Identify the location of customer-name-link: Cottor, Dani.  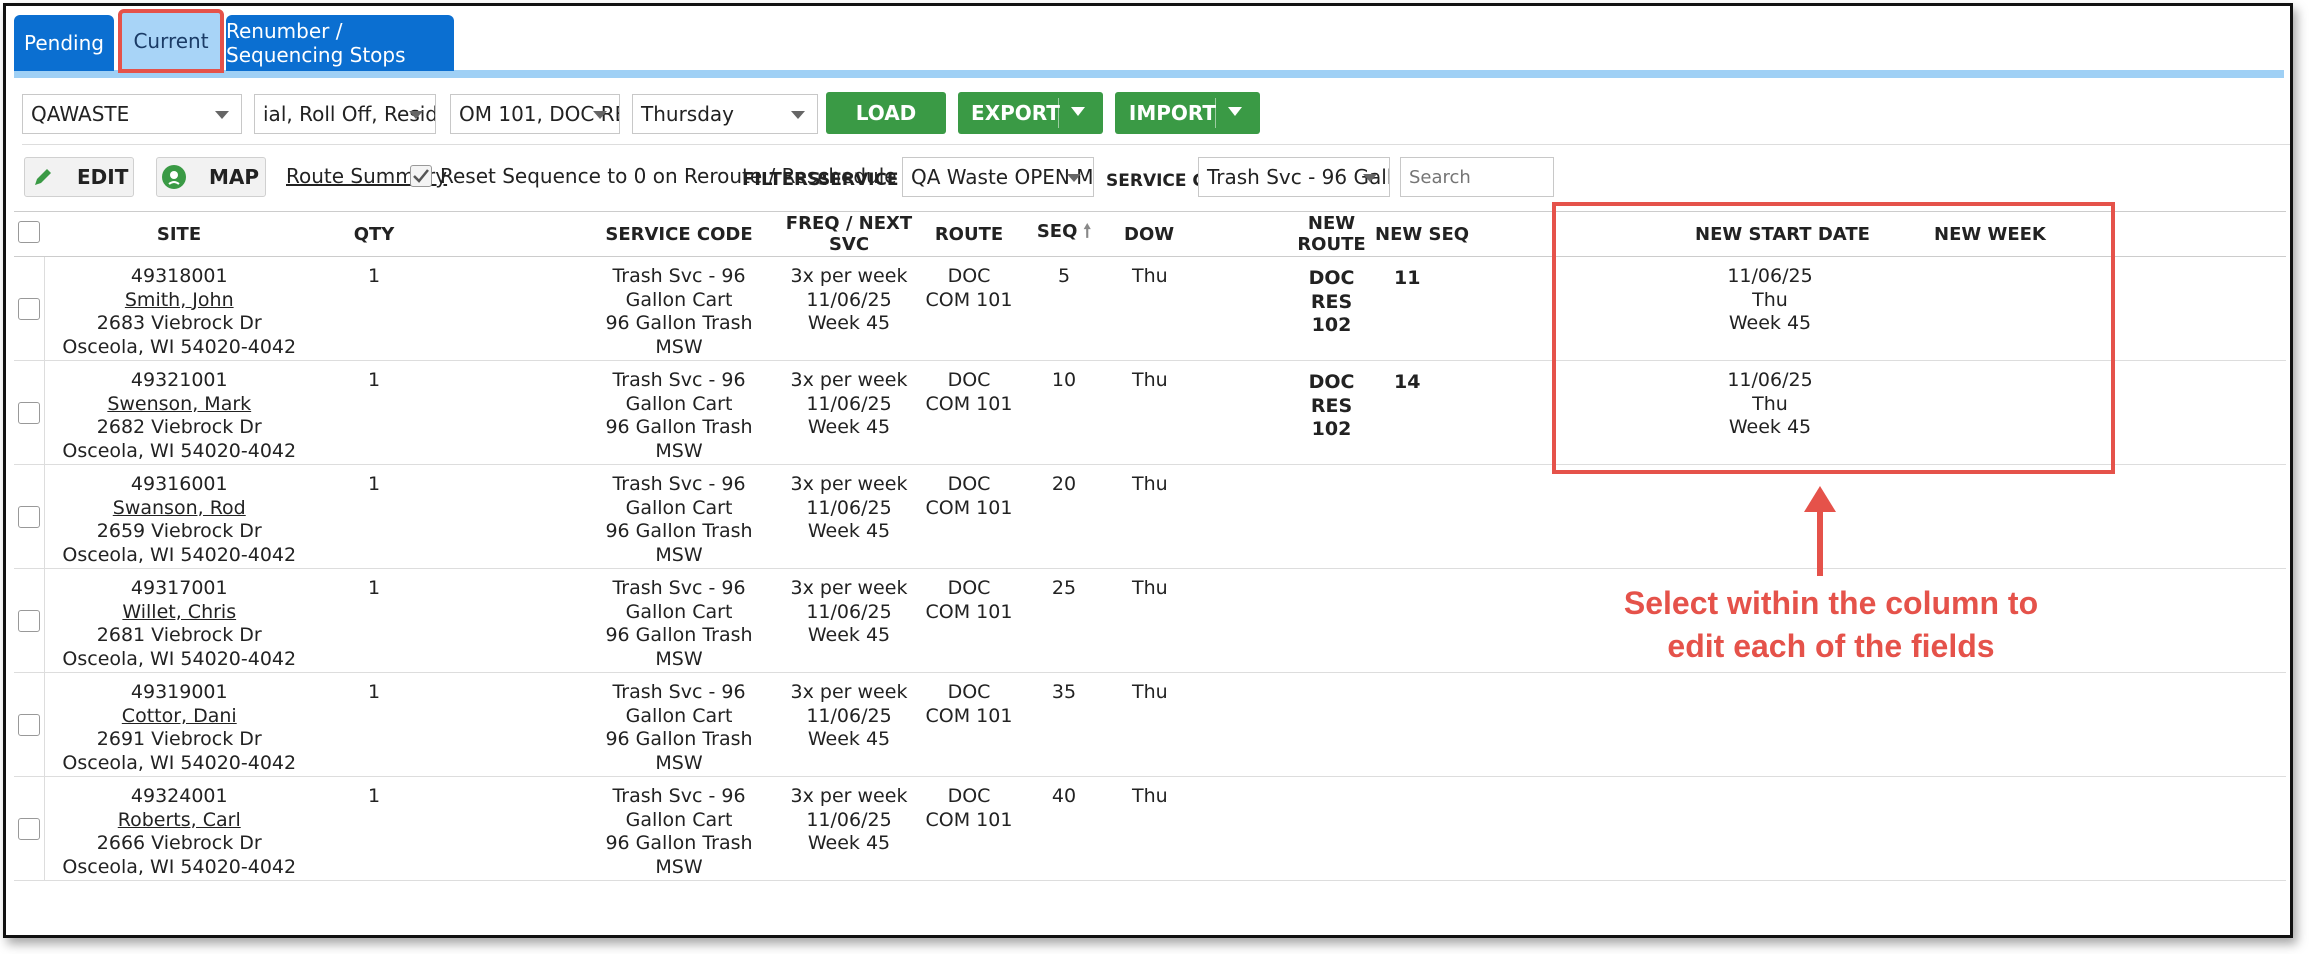
(180, 717).